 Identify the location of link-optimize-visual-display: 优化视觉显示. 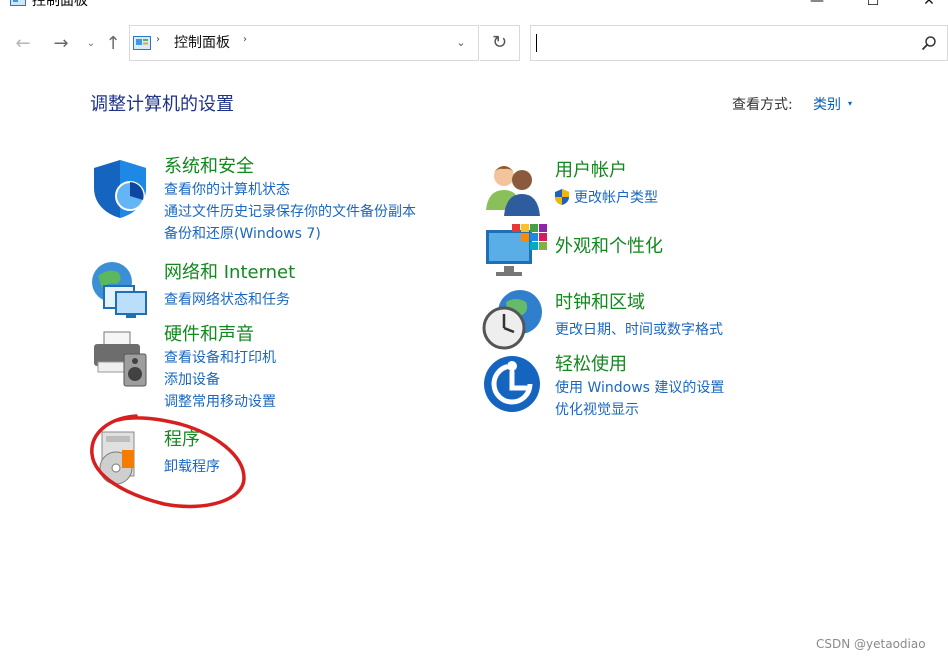
(597, 410).